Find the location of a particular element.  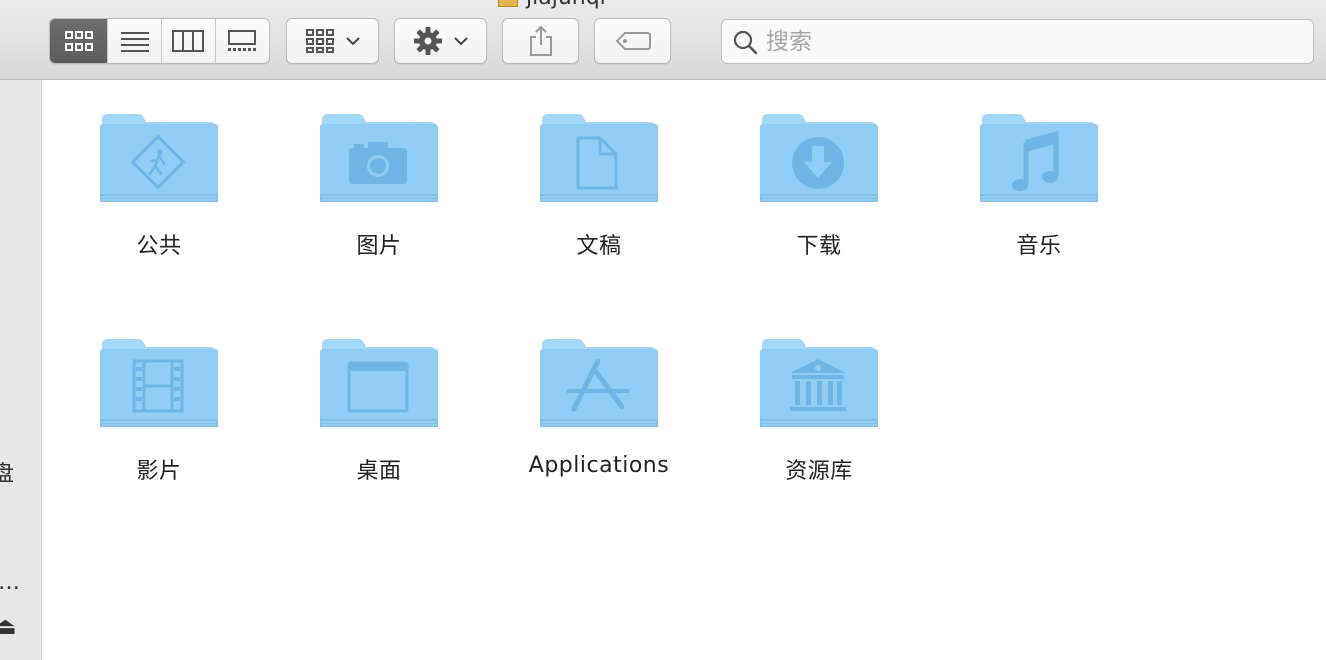

folder-item-applications: Applications is located at coordinates (599, 400).